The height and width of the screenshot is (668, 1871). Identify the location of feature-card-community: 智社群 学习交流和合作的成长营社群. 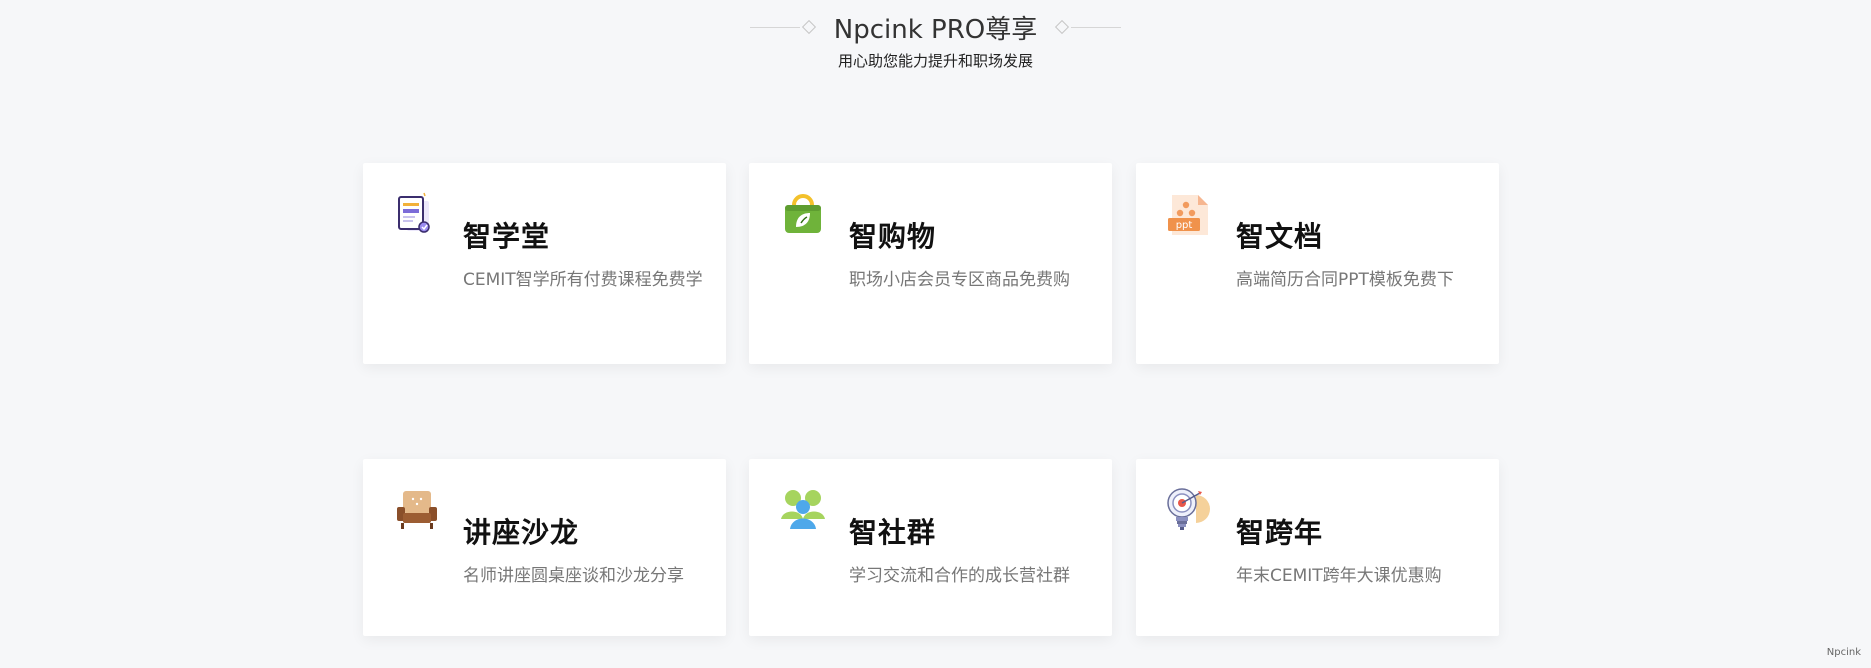
(930, 547).